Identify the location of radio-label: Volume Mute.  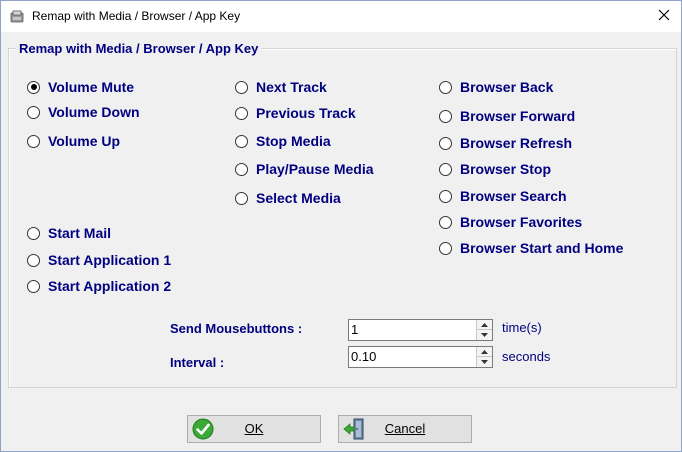
(91, 87).